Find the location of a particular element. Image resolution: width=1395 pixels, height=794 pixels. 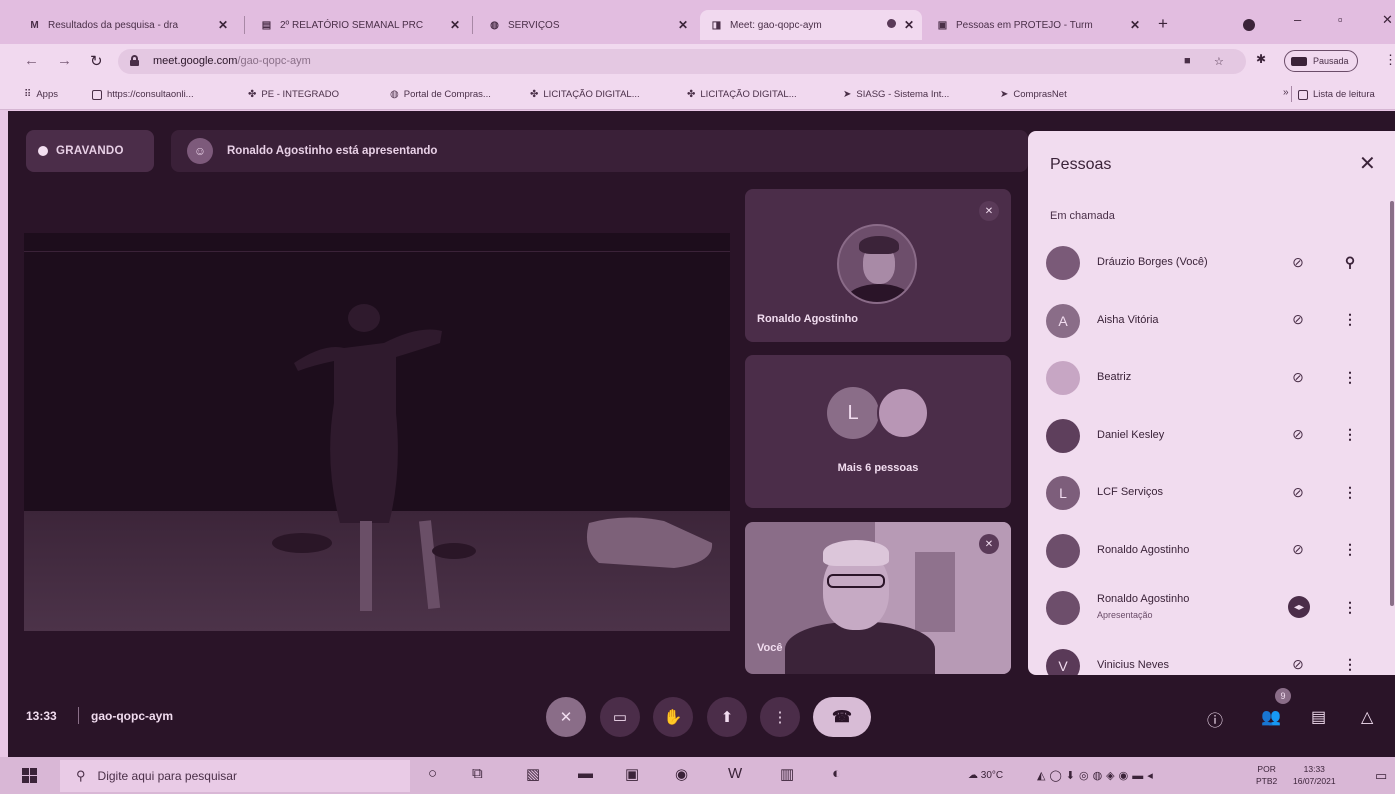

notifications-icon: ▭ is located at coordinates (1381, 776).